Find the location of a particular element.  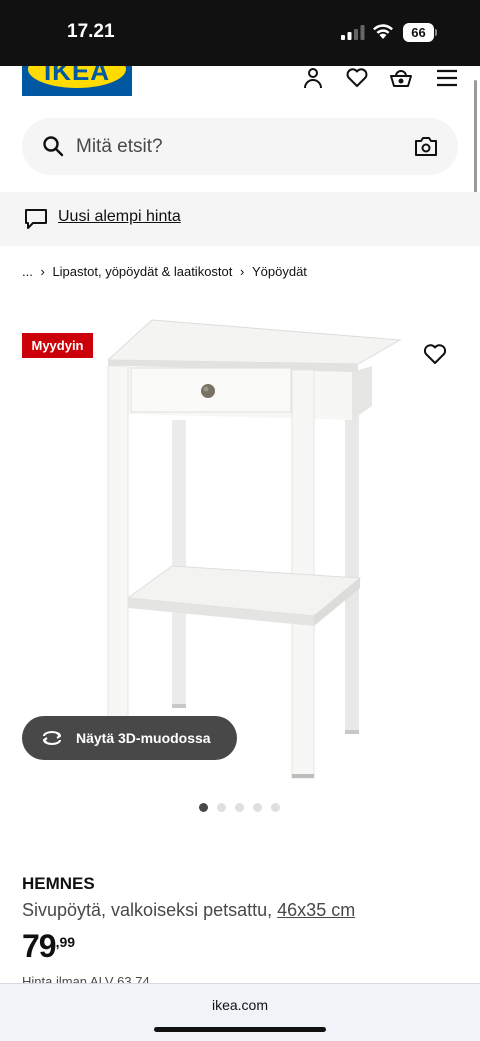

status-time: 17.21 is located at coordinates (91, 31).